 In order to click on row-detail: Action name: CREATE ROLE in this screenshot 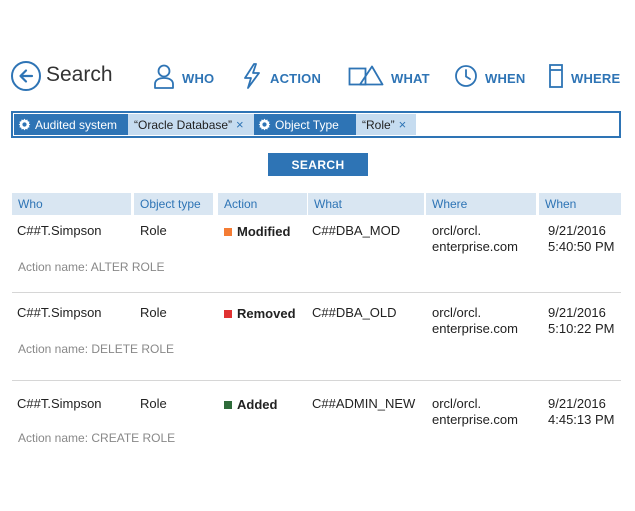, I will do `click(97, 438)`.